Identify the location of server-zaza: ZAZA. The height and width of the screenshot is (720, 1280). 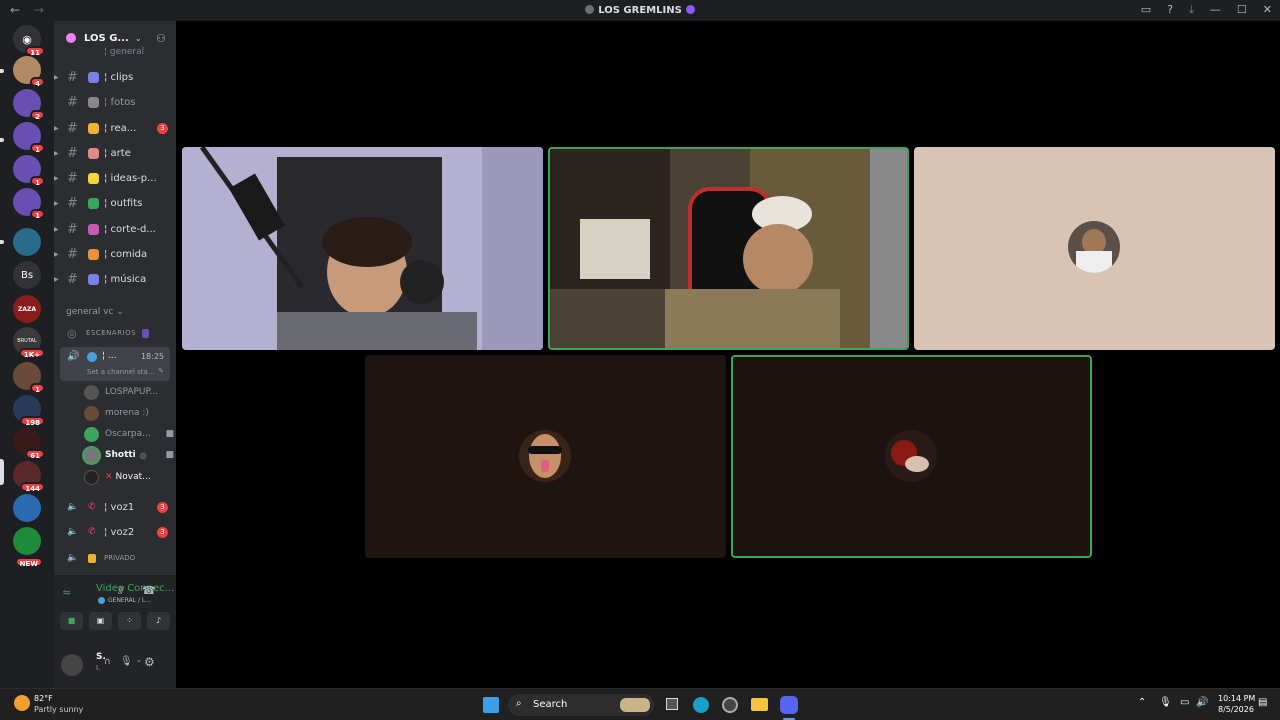
(27, 309).